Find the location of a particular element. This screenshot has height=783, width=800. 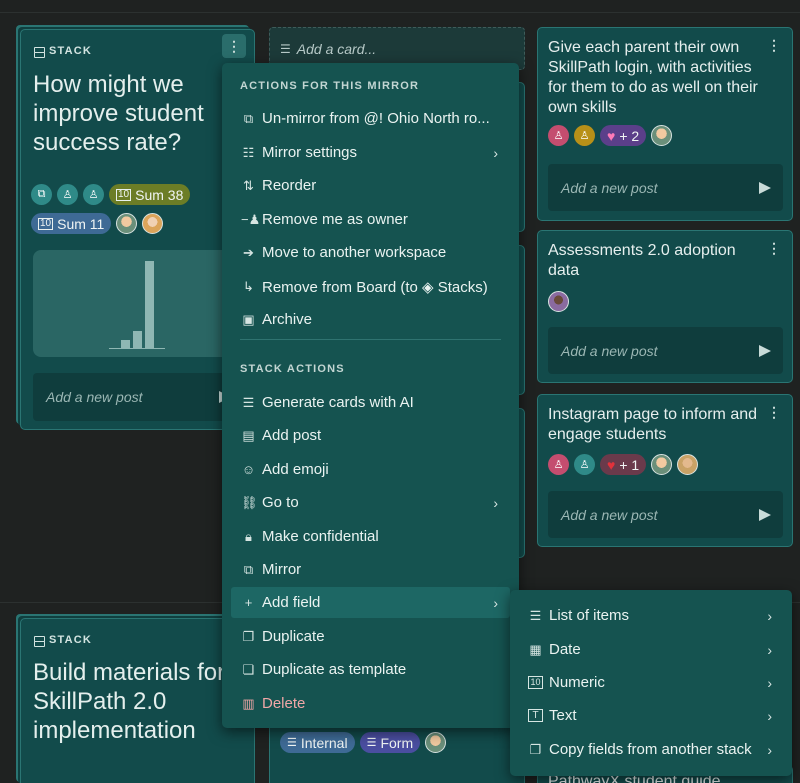

card-fields: ☰ Internal ☰ Form is located at coordinates (363, 742).